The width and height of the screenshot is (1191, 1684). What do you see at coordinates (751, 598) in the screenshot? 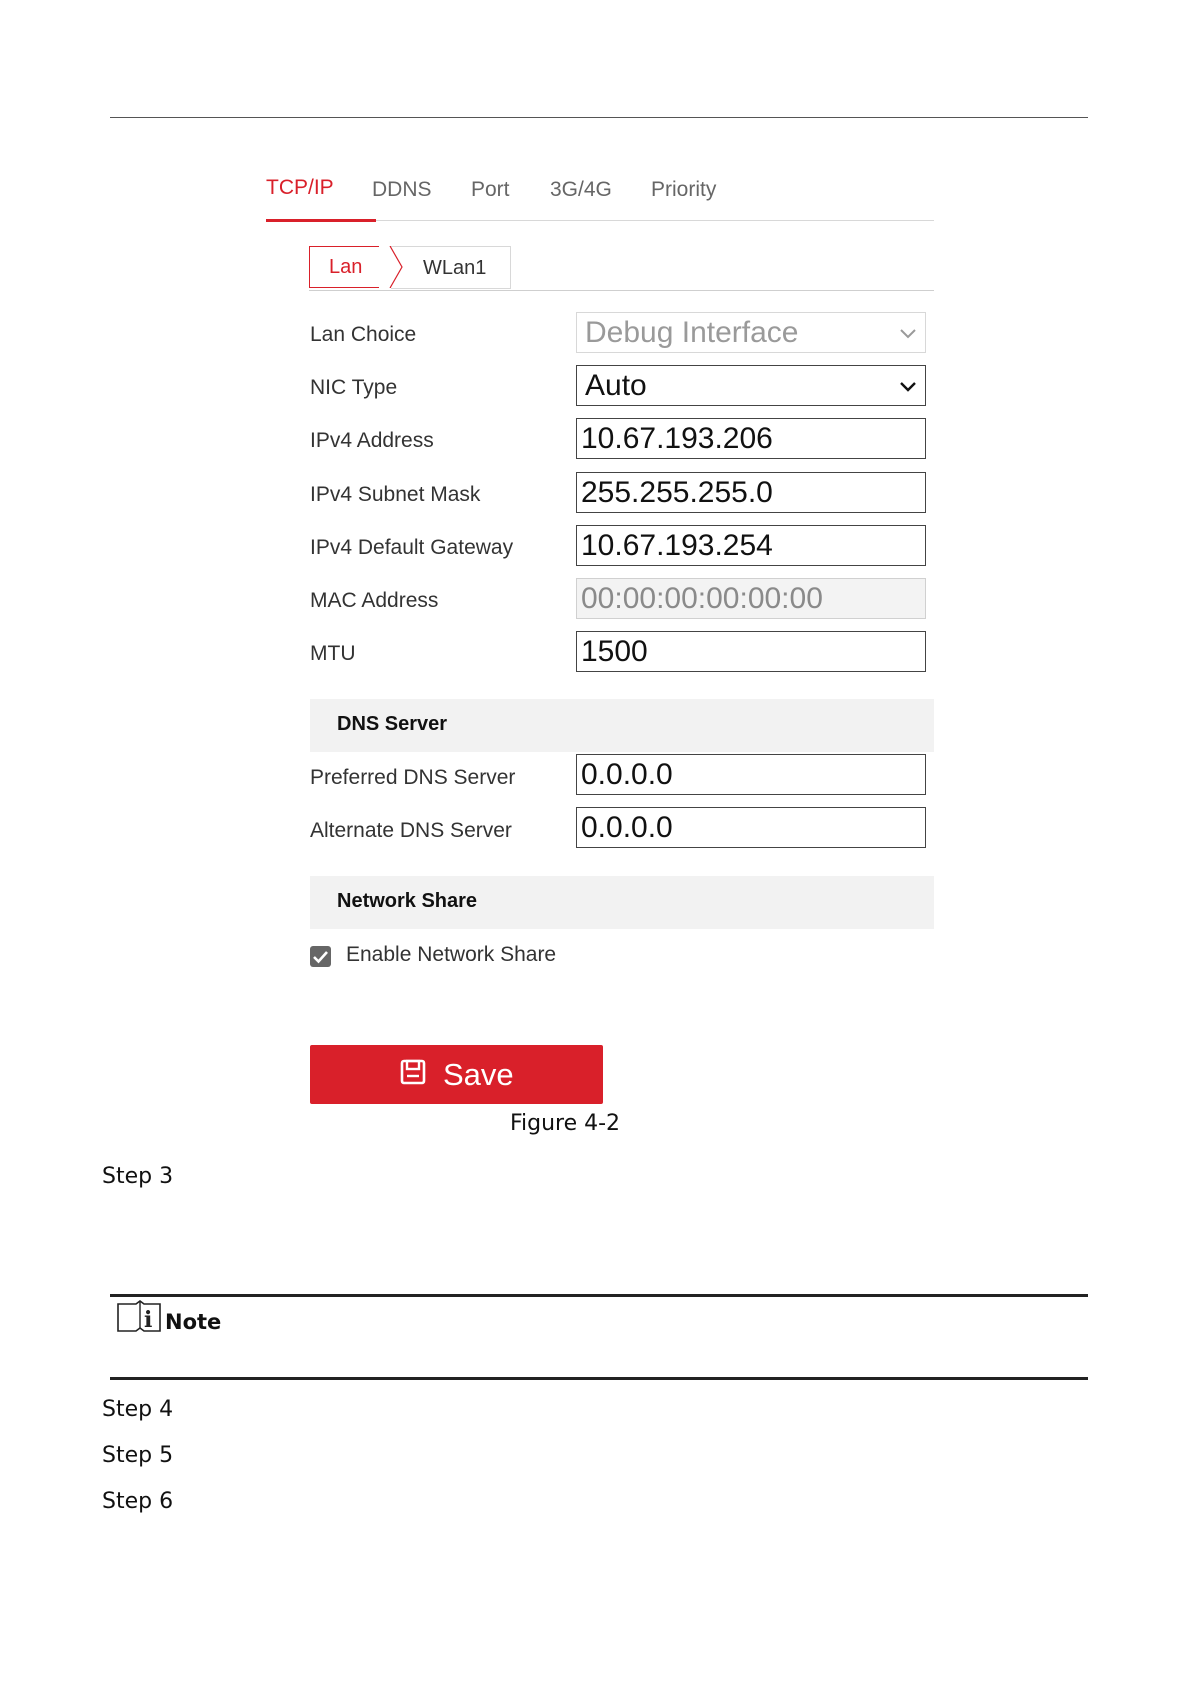
I see `mac-address-input: 00:00:00:00:00:00` at bounding box center [751, 598].